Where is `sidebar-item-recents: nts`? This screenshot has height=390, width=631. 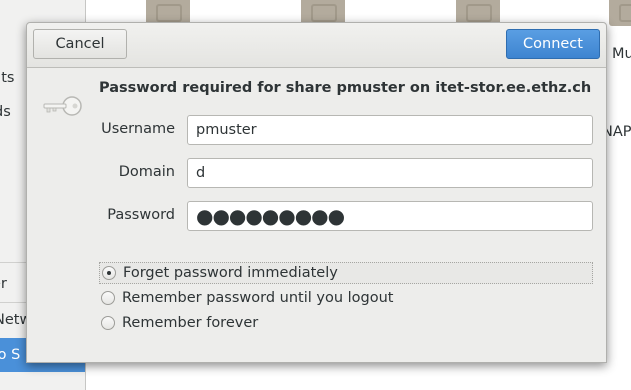 sidebar-item-recents: nts is located at coordinates (7, 78).